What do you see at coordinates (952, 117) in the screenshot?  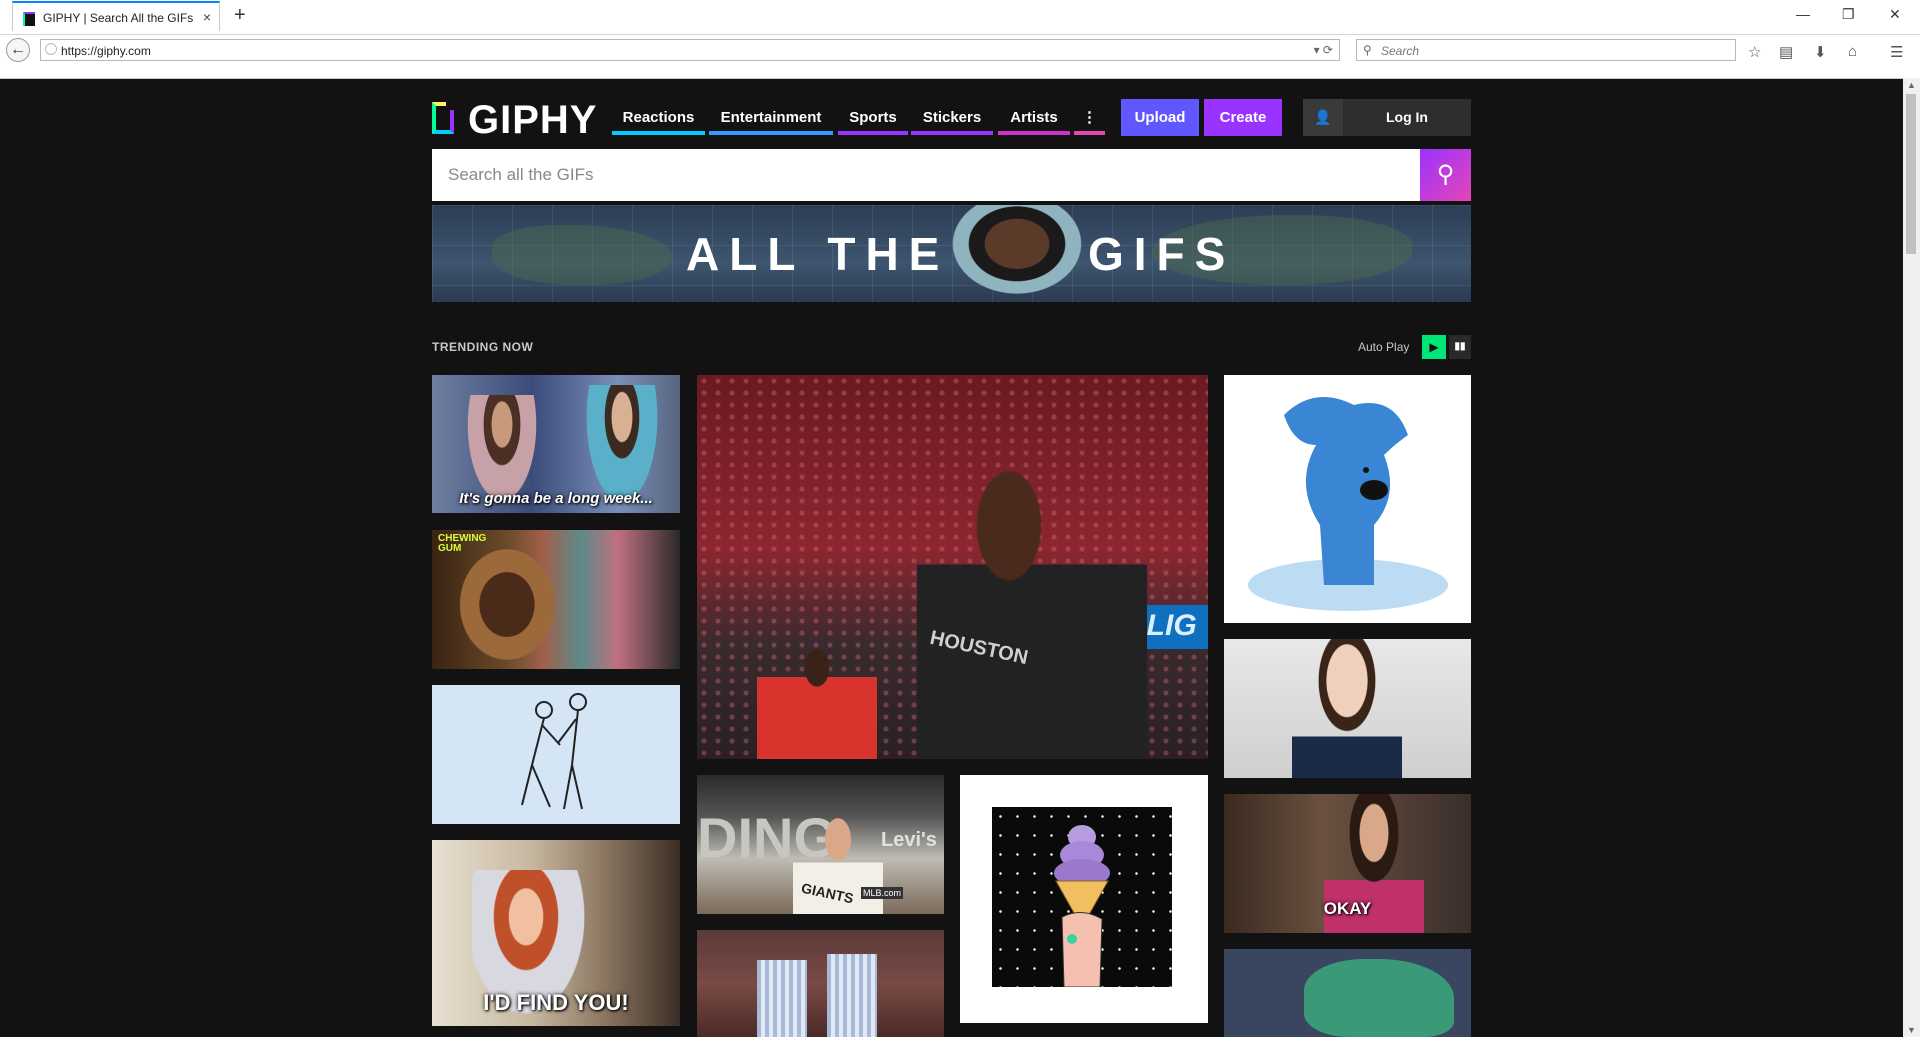 I see `nav-label: Stickers` at bounding box center [952, 117].